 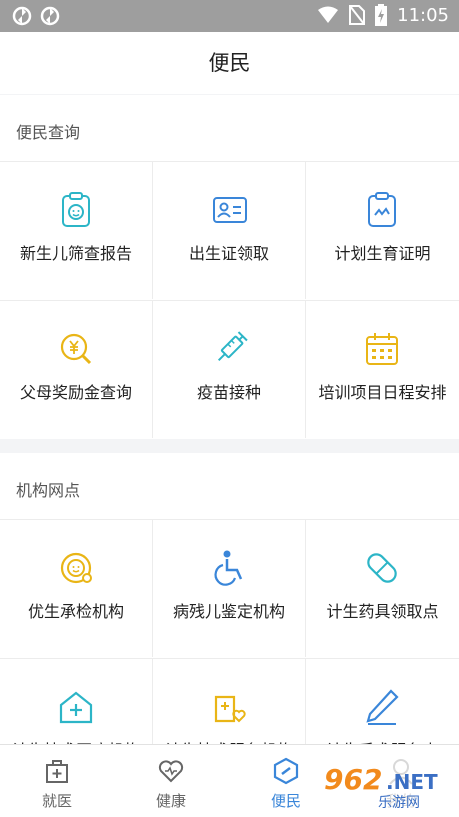 What do you see at coordinates (382, 253) in the screenshot?
I see `grid-item-label: 计划生育证明` at bounding box center [382, 253].